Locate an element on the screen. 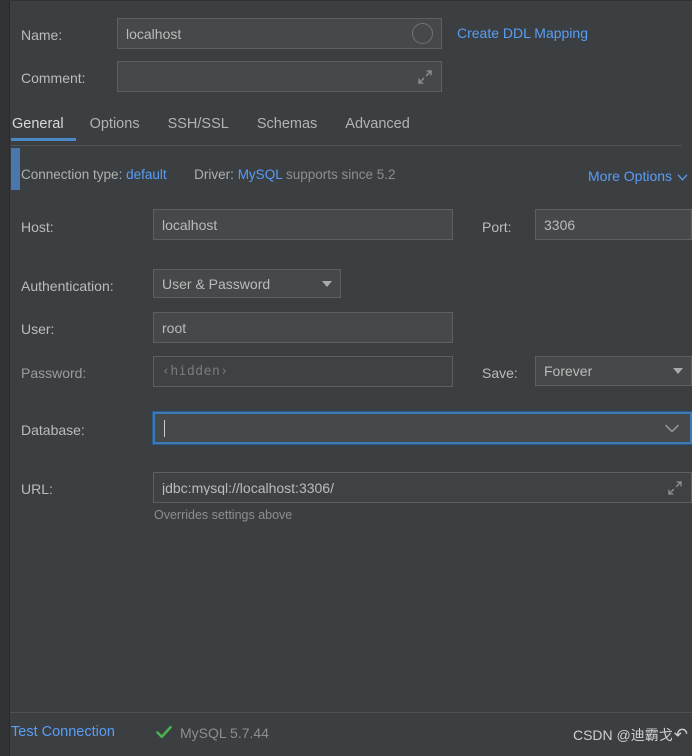  watermark: CSDN @迪霸戈 ↶ is located at coordinates (630, 734).